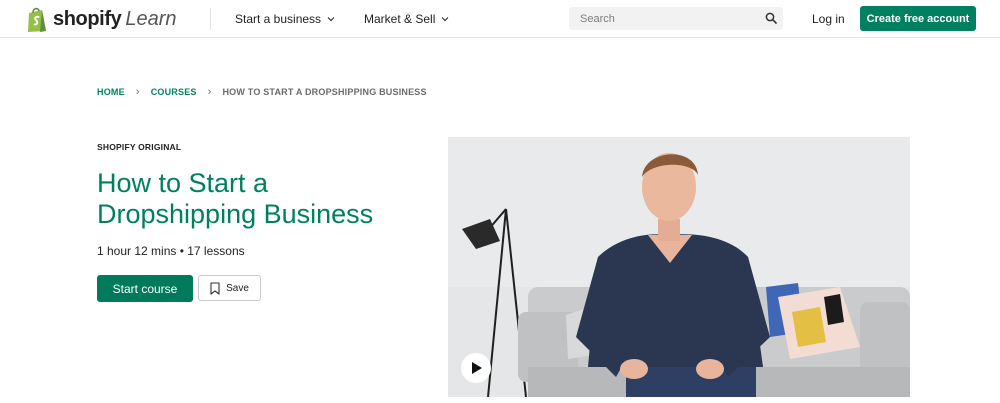  What do you see at coordinates (662, 18) in the screenshot?
I see `search-input` at bounding box center [662, 18].